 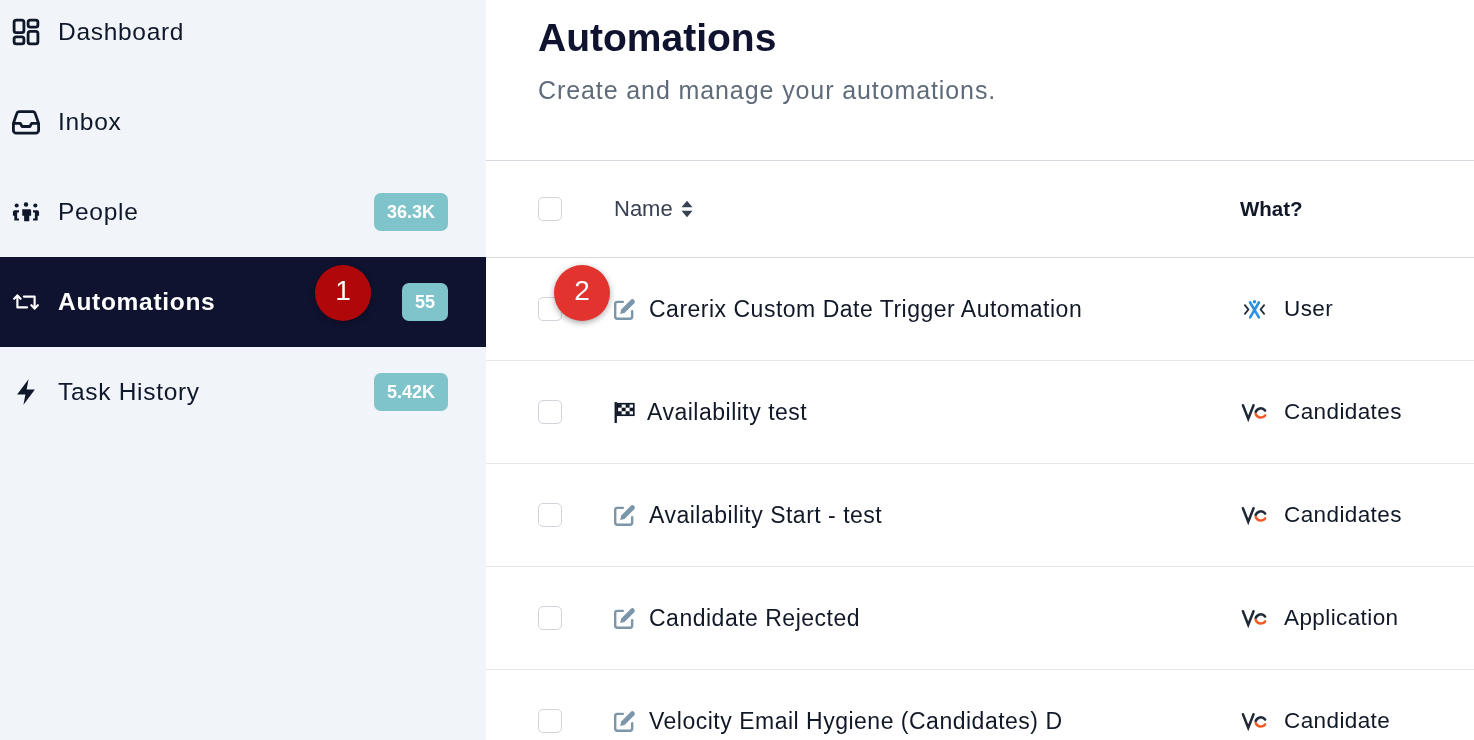 What do you see at coordinates (26, 122) in the screenshot?
I see `inbox-icon` at bounding box center [26, 122].